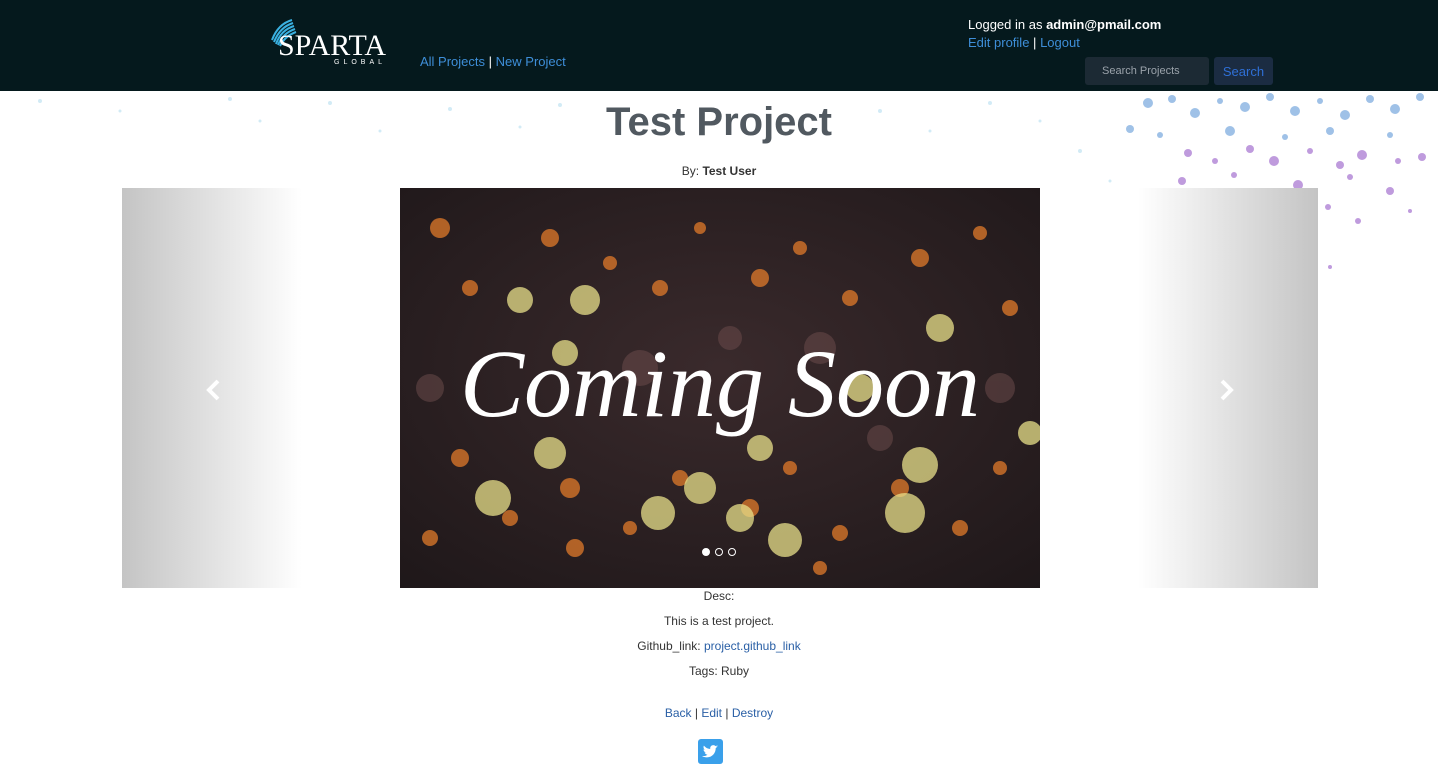 The image size is (1438, 773). Describe the element at coordinates (729, 171) in the screenshot. I see `project-author: Test User` at that location.